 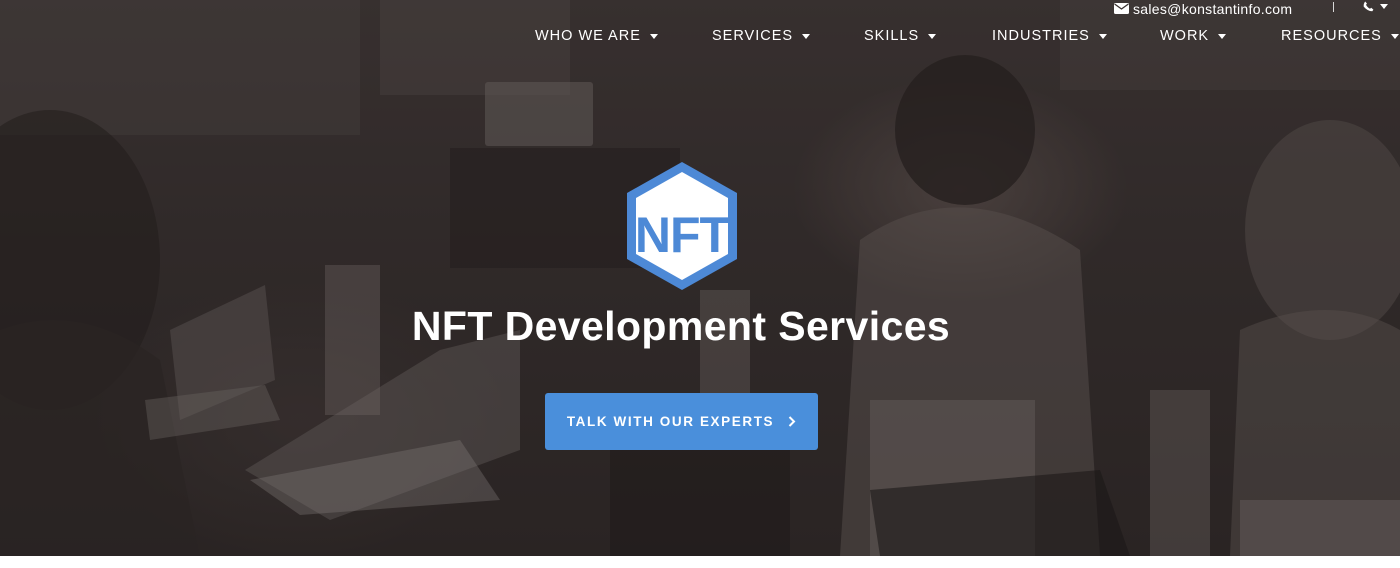 I want to click on page-title: NFT Development Services, so click(x=681, y=326).